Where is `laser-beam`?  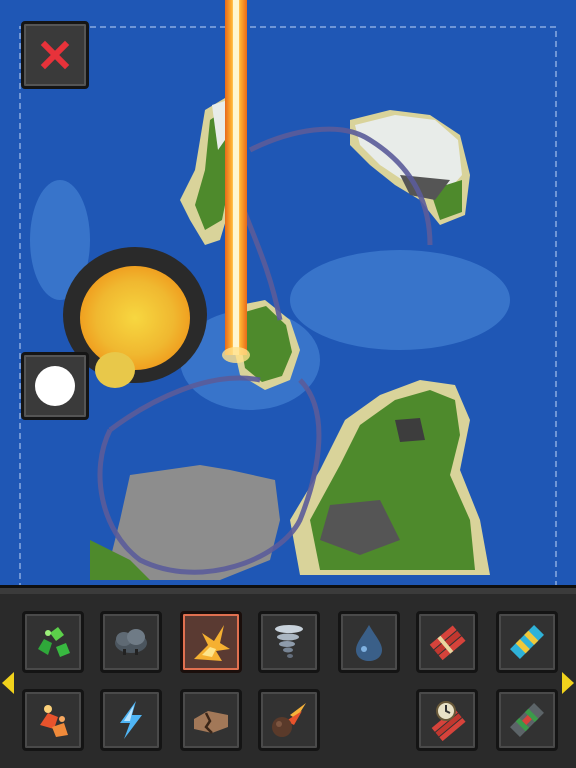 laser-beam is located at coordinates (236, 181).